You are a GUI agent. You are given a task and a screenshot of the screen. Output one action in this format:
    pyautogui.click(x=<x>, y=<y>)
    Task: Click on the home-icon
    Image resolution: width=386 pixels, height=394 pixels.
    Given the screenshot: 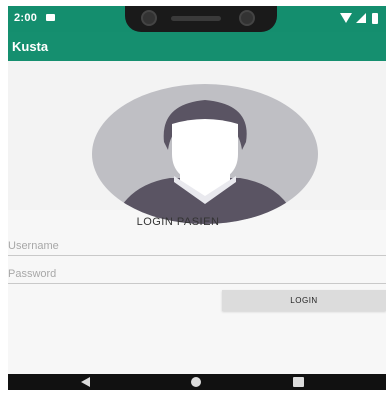 What is the action you would take?
    pyautogui.click(x=196, y=382)
    